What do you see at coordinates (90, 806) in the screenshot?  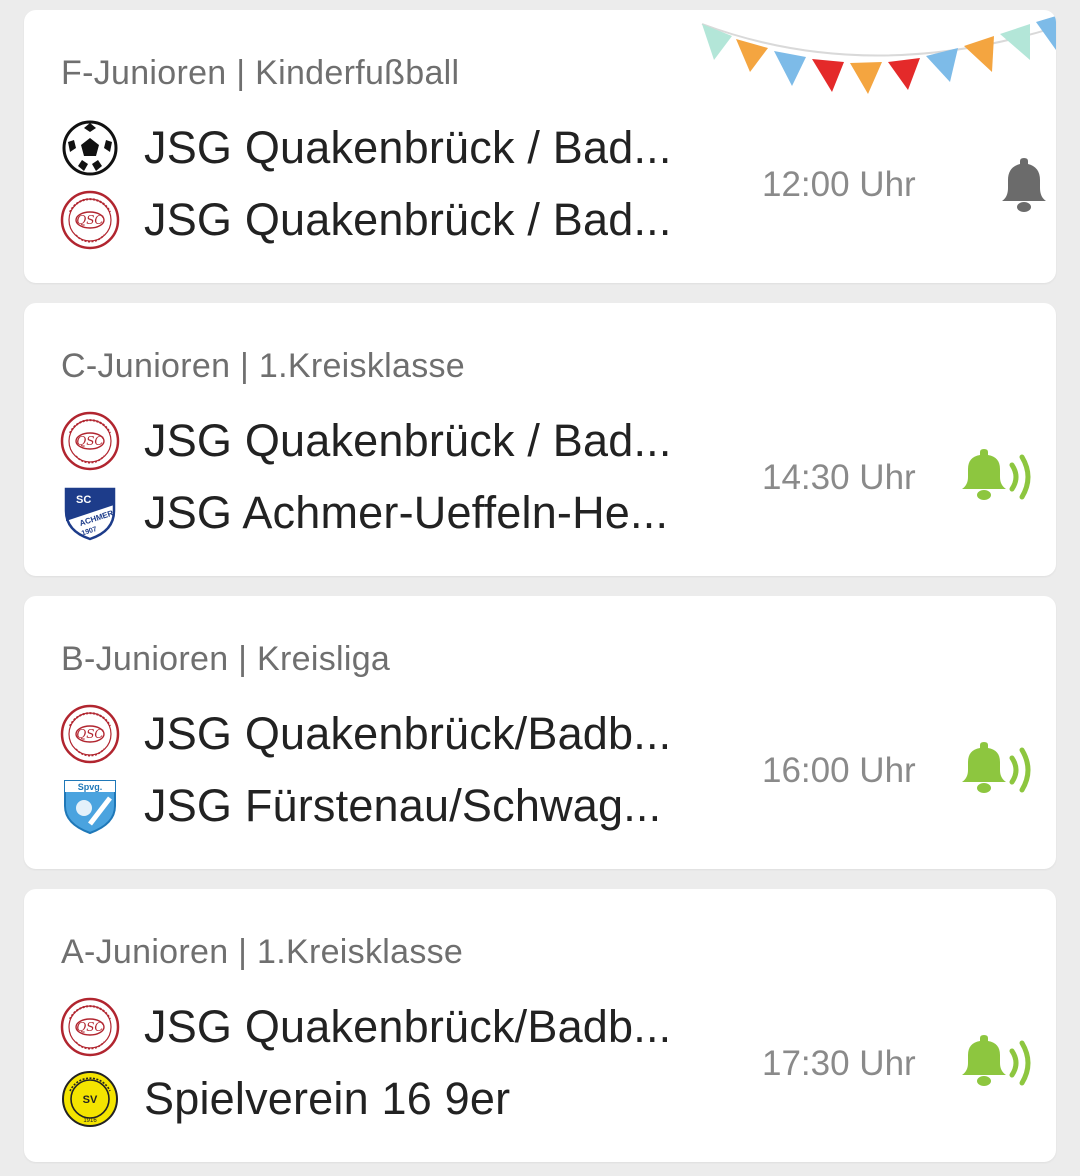 I see `spvg-fuerstenau-crest-icon` at bounding box center [90, 806].